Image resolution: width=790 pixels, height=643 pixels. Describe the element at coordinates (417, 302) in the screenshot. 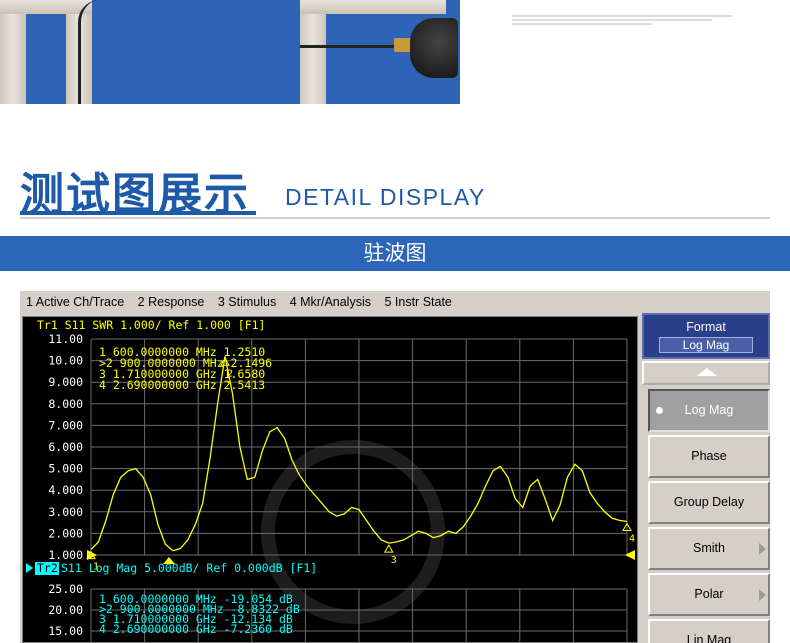

I see `menu-instr-state: 5 Instr State` at that location.